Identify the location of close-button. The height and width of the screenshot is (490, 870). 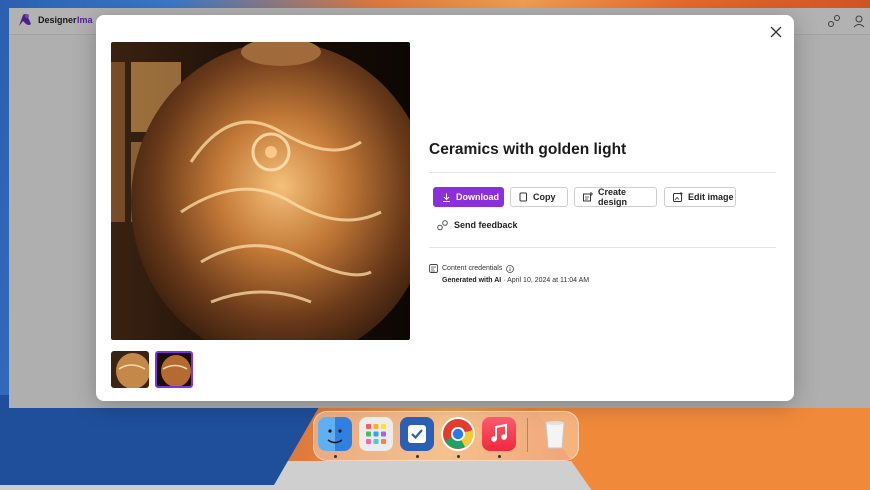
(776, 32).